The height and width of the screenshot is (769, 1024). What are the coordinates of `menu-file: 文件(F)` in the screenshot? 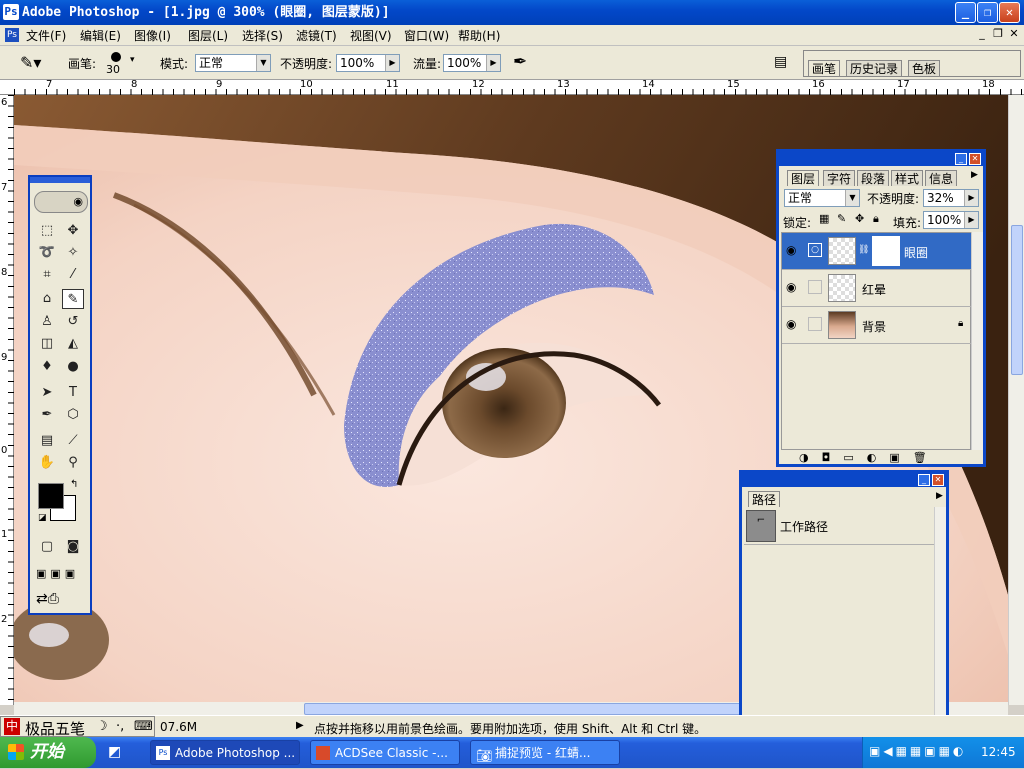 It's located at (46, 35).